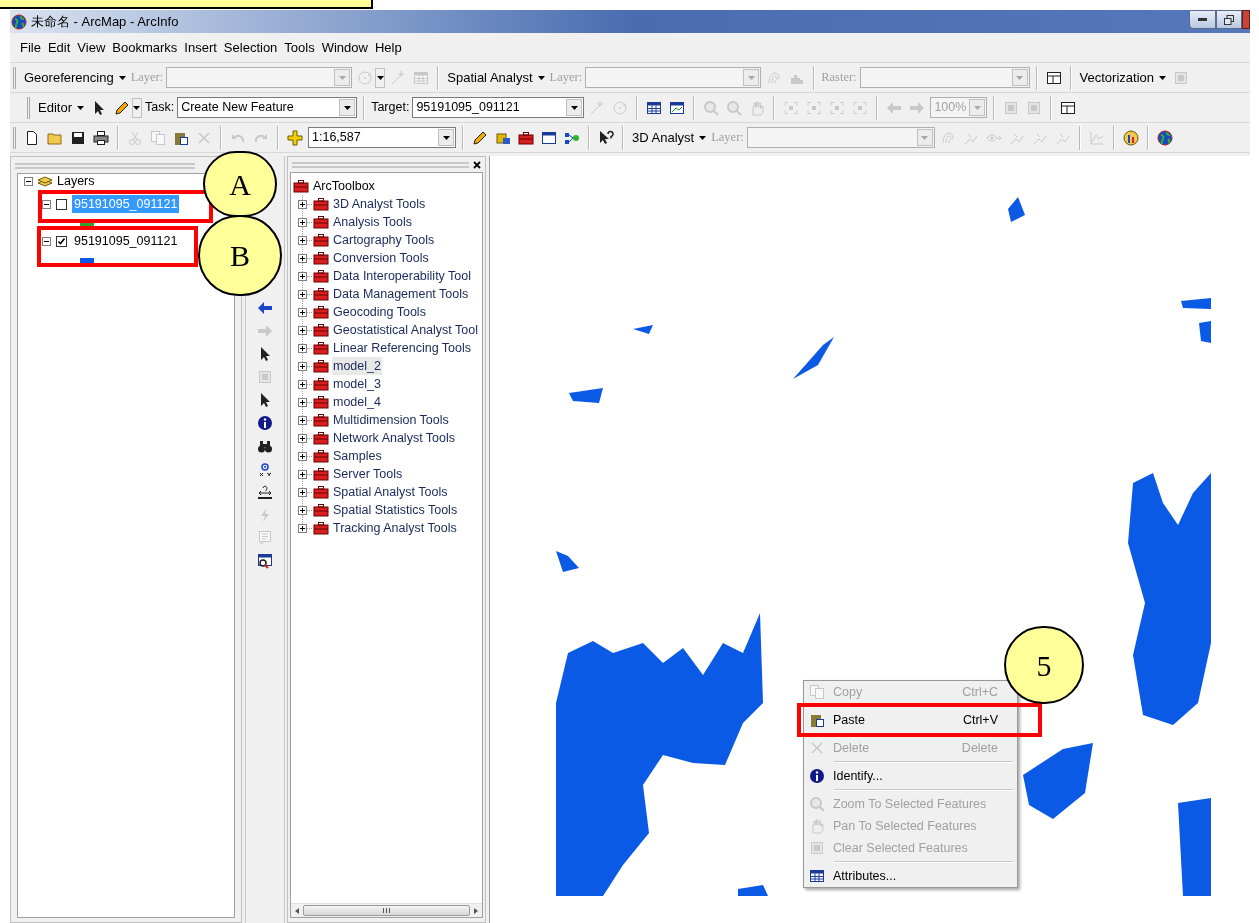  Describe the element at coordinates (30, 47) in the screenshot. I see `menu-item: File` at that location.